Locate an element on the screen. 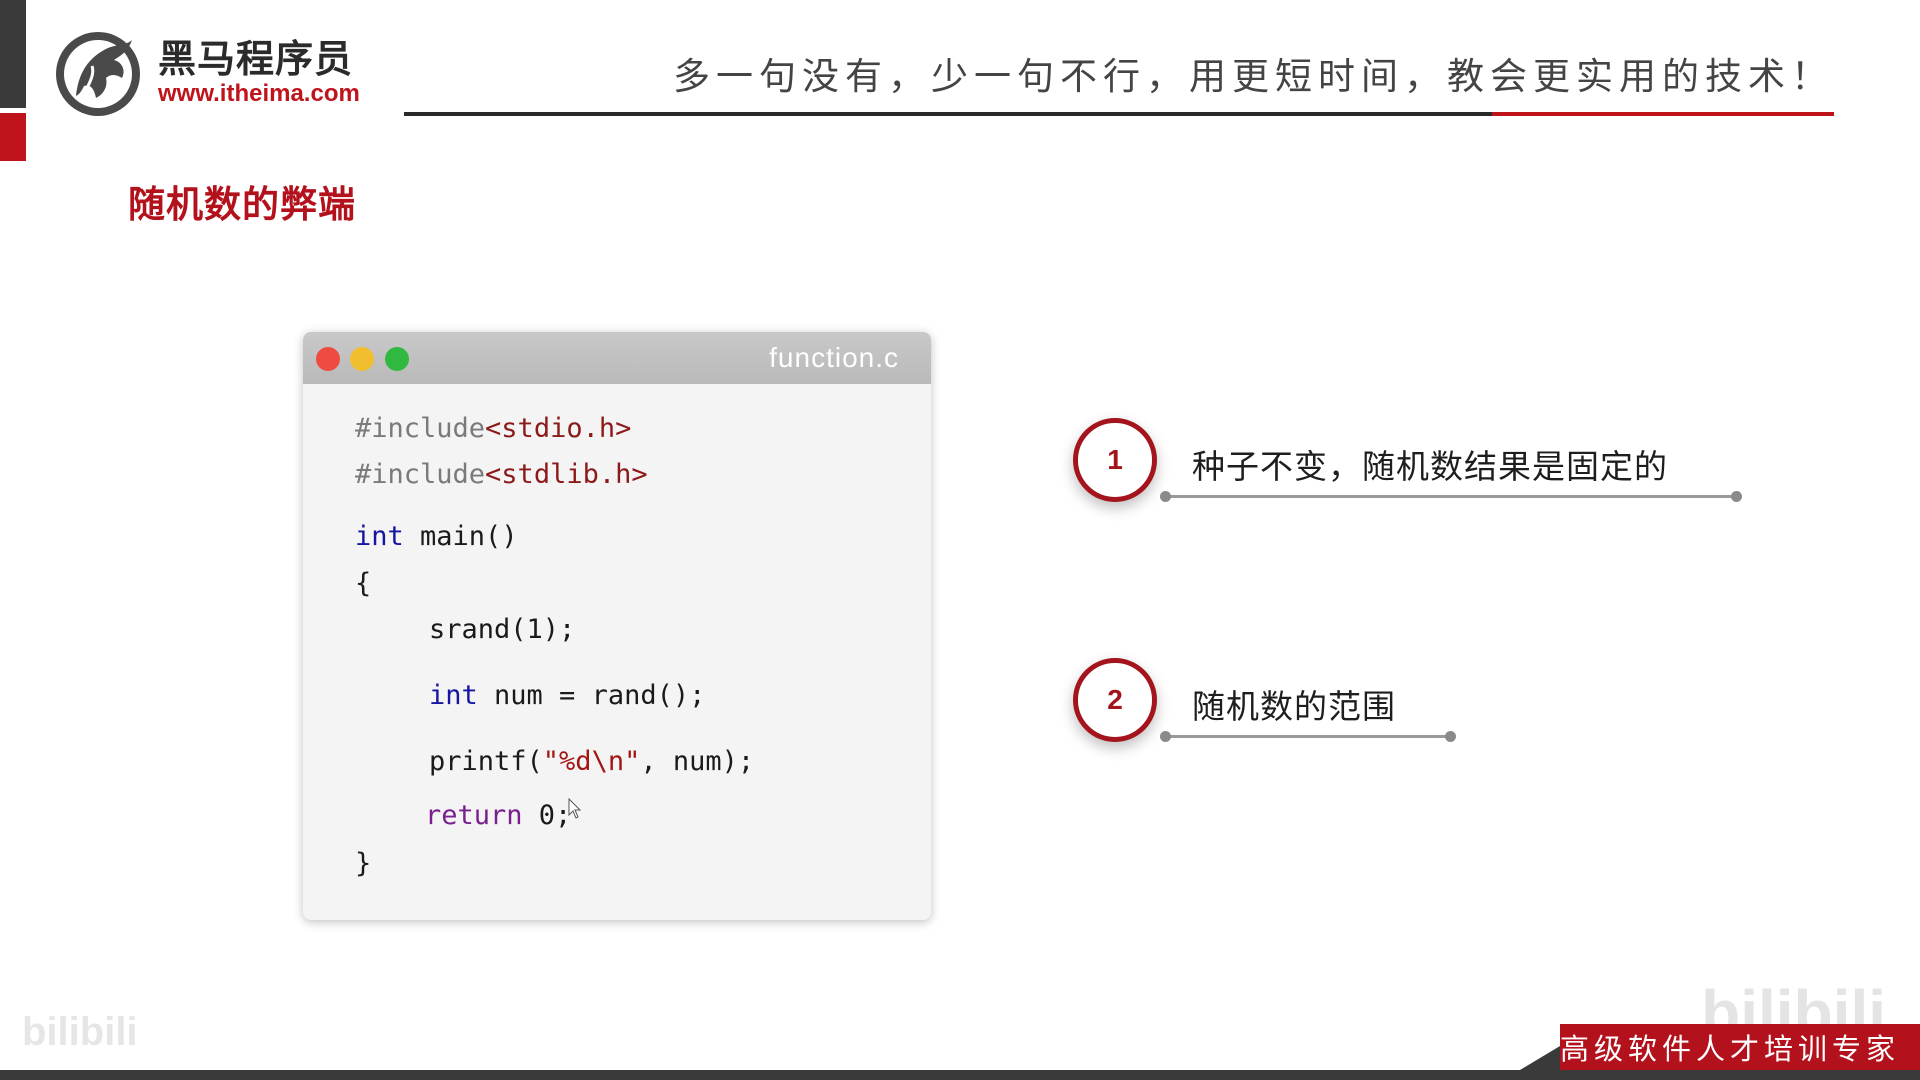 The image size is (1920, 1080). code-token: <stdio.h> is located at coordinates (558, 428).